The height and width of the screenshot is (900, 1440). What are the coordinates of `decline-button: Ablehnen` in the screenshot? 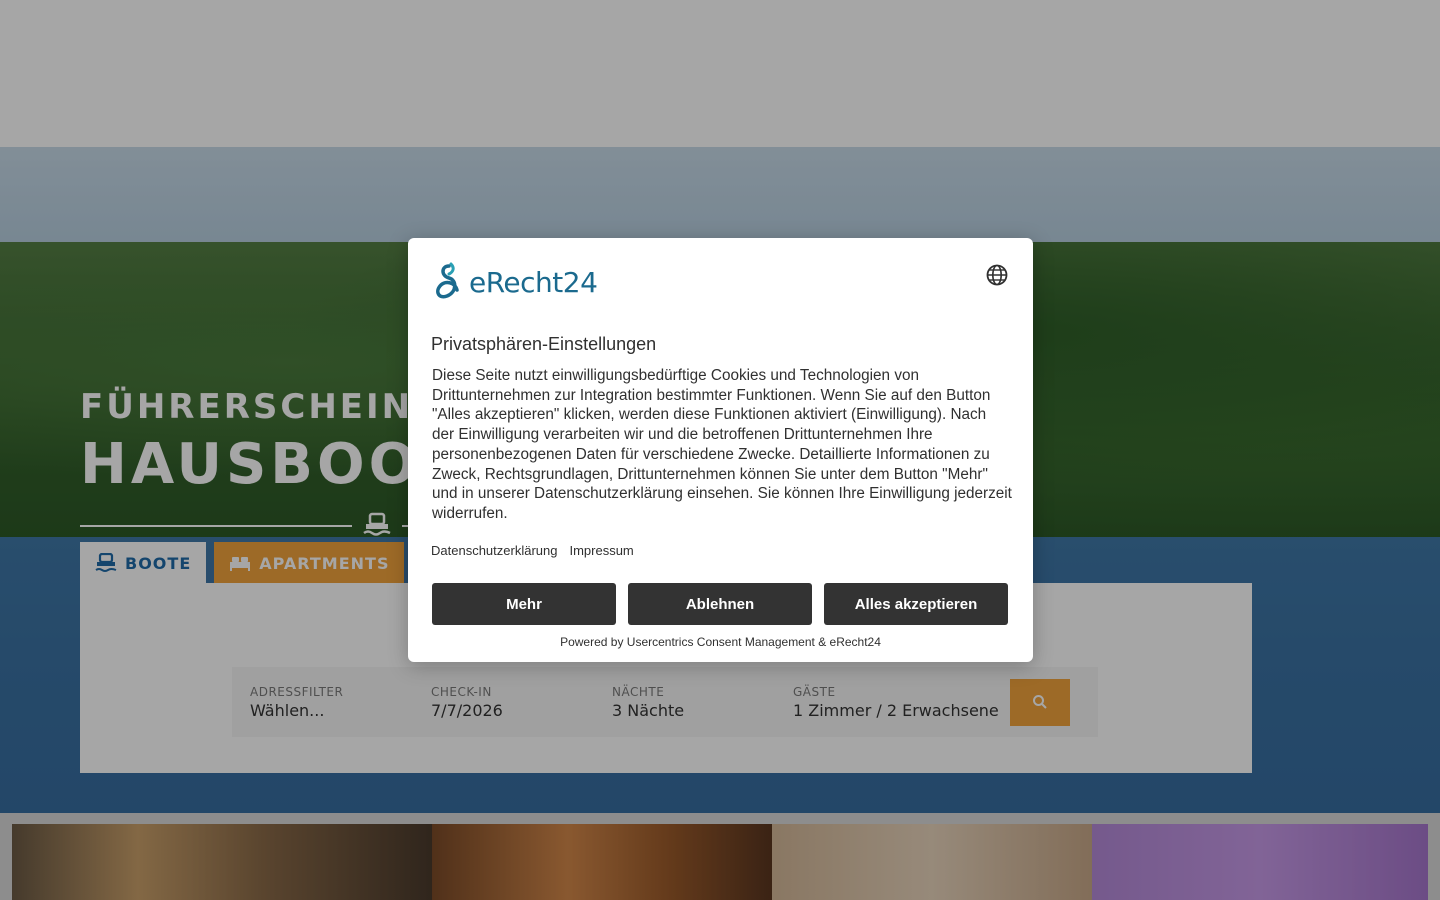 It's located at (720, 604).